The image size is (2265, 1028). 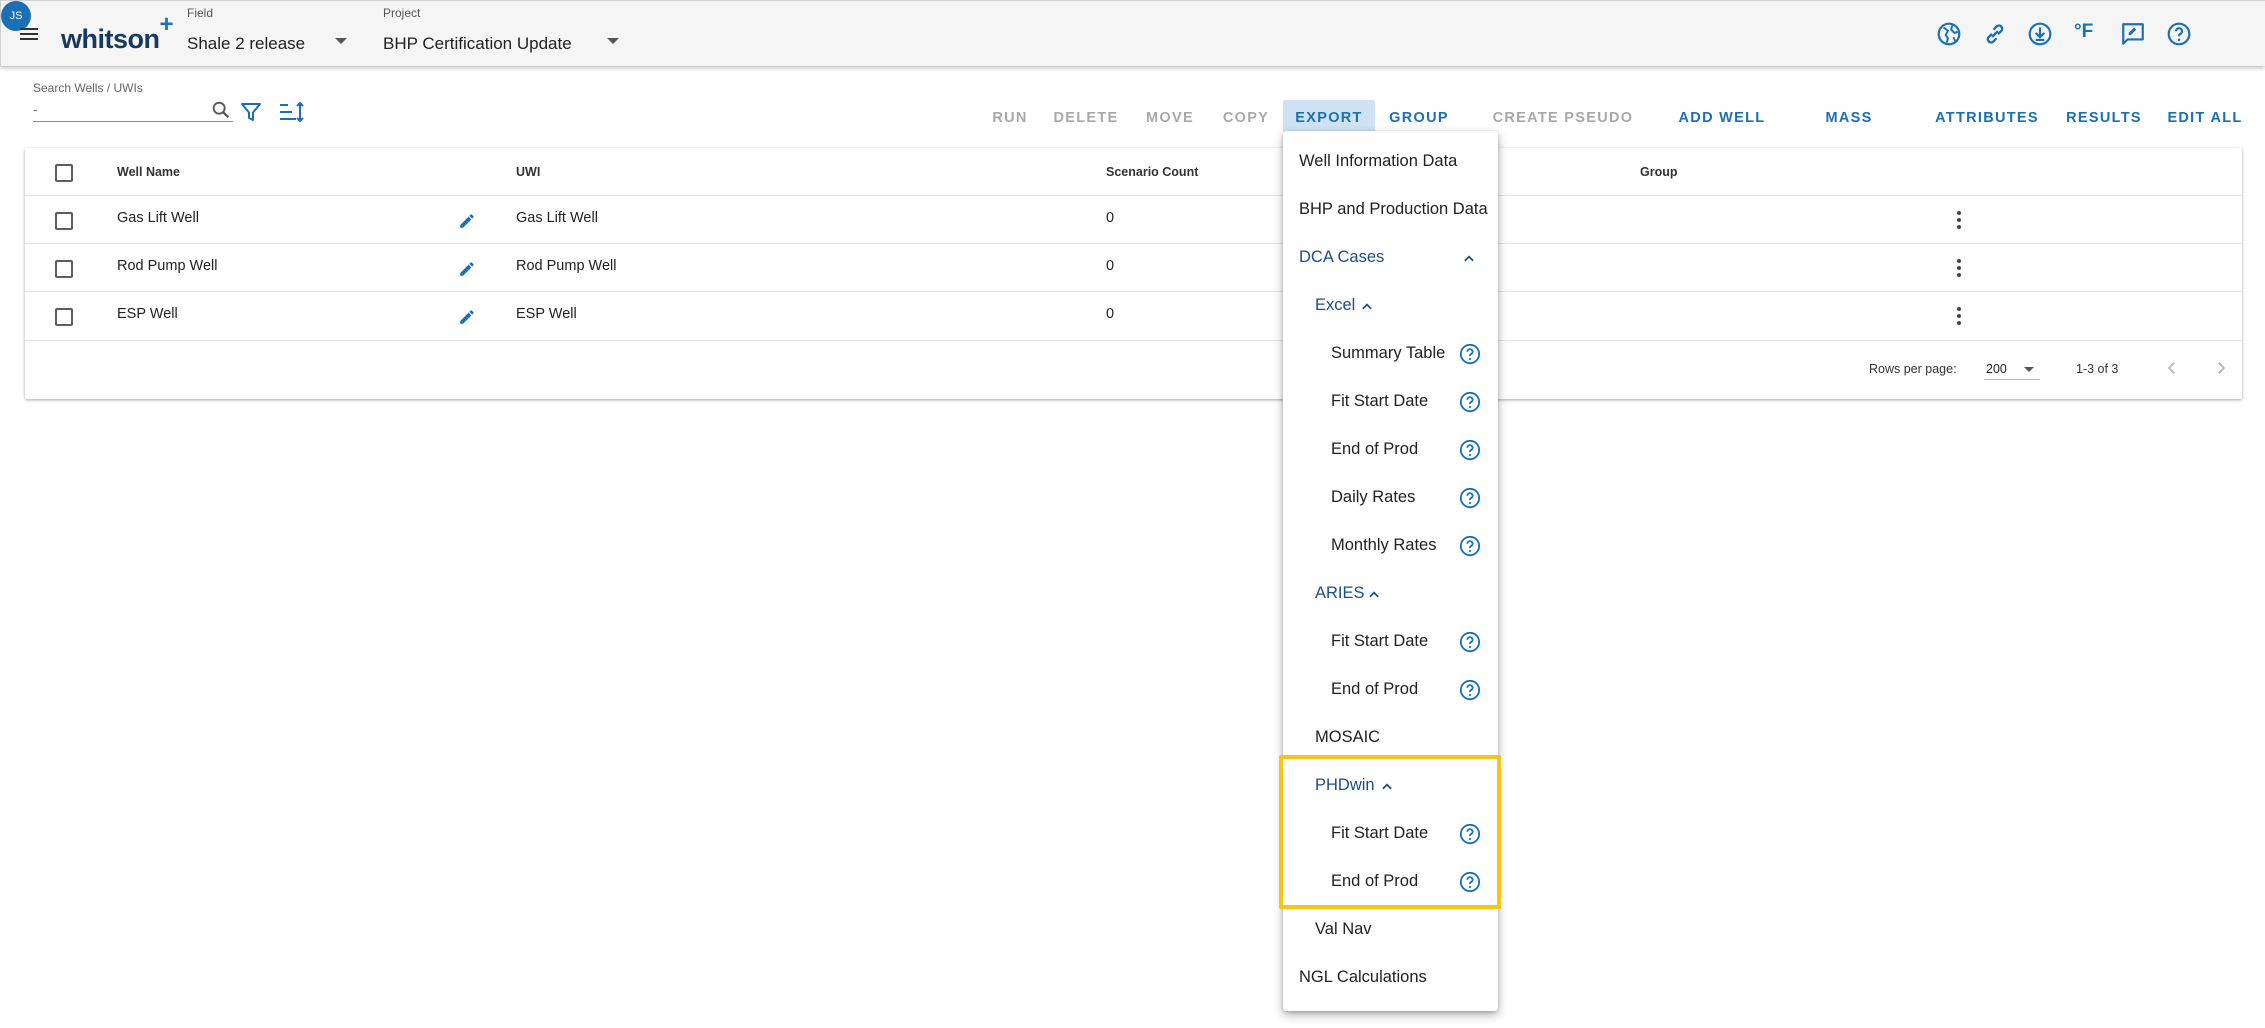 What do you see at coordinates (2221, 368) in the screenshot?
I see `chevron-right-icon` at bounding box center [2221, 368].